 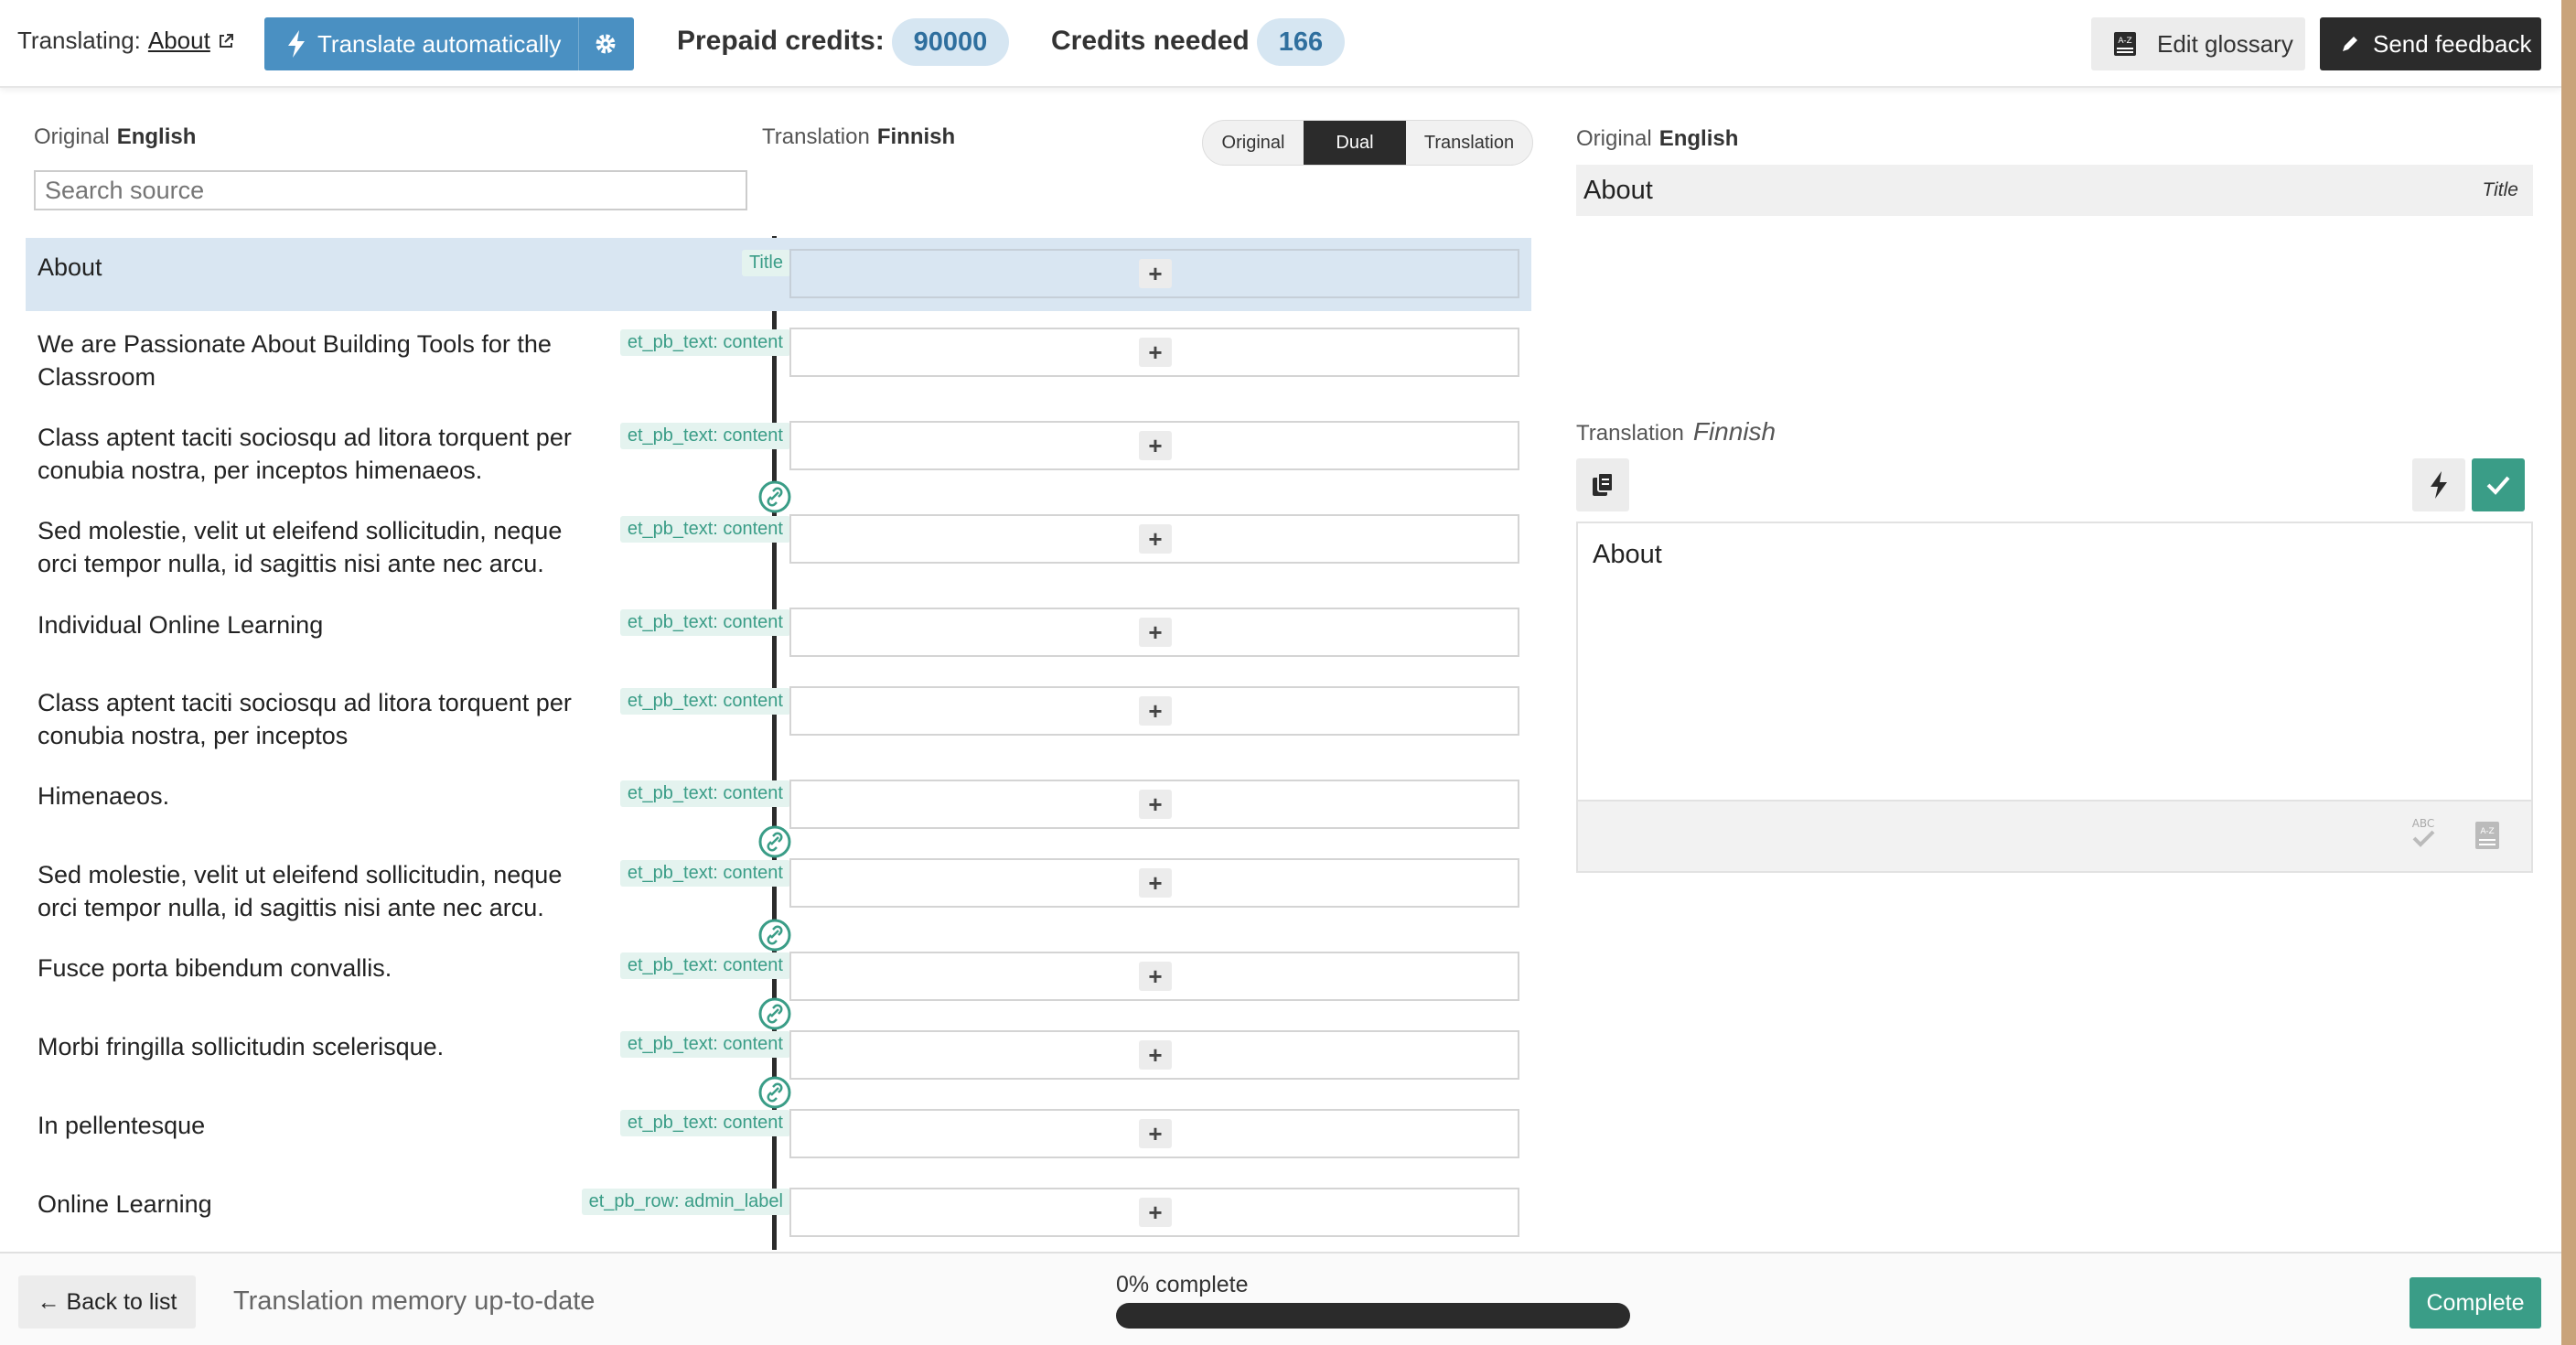 What do you see at coordinates (181, 625) in the screenshot?
I see `segment-source: Individual Online Learning` at bounding box center [181, 625].